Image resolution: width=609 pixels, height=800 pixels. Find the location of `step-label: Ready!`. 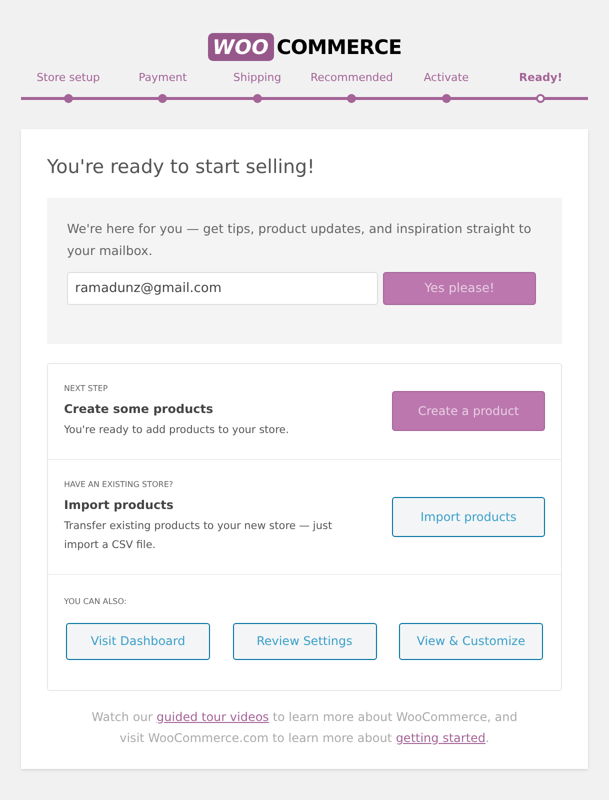

step-label: Ready! is located at coordinates (540, 78).